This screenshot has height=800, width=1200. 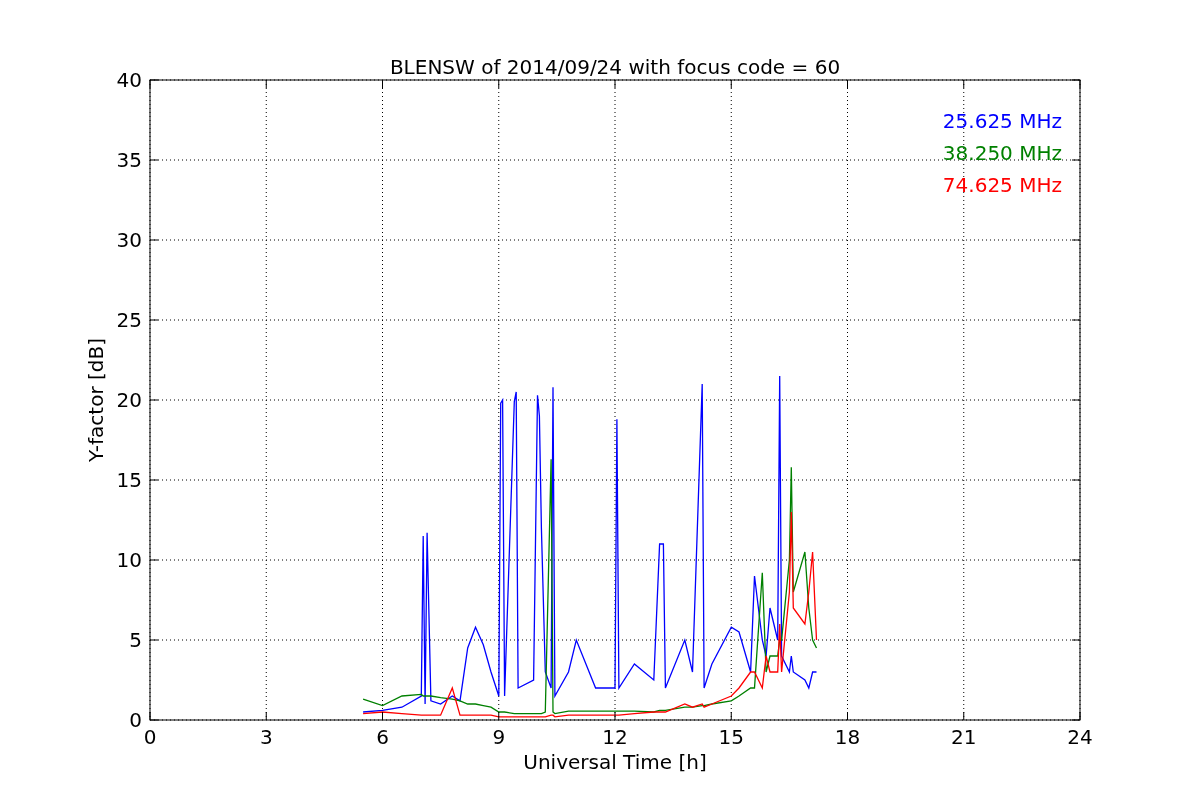 What do you see at coordinates (1002, 121) in the screenshot?
I see `legend-label: 25.625 MHz` at bounding box center [1002, 121].